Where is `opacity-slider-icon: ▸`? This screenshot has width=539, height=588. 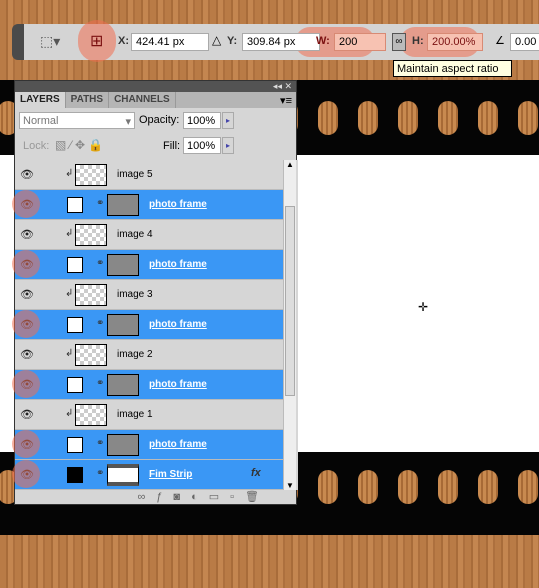
opacity-slider-icon: ▸ is located at coordinates (228, 120).